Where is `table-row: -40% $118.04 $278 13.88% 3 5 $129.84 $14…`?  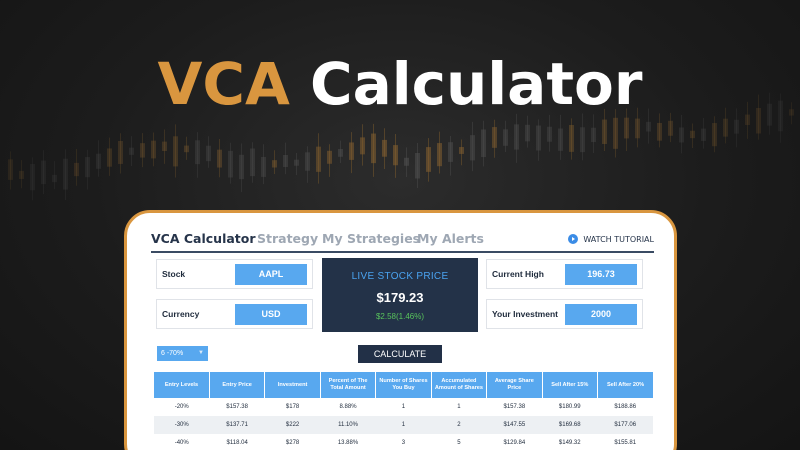
table-row: -40% $118.04 $278 13.88% 3 5 $129.84 $14… is located at coordinates (403, 442).